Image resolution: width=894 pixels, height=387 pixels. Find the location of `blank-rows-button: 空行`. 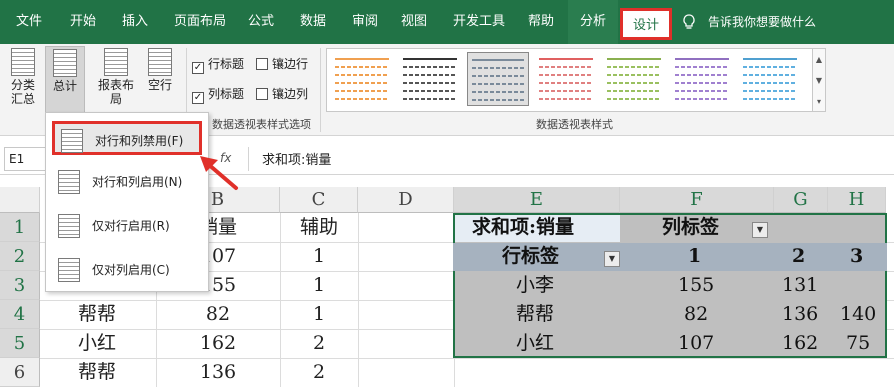

blank-rows-button: 空行 is located at coordinates (160, 80).